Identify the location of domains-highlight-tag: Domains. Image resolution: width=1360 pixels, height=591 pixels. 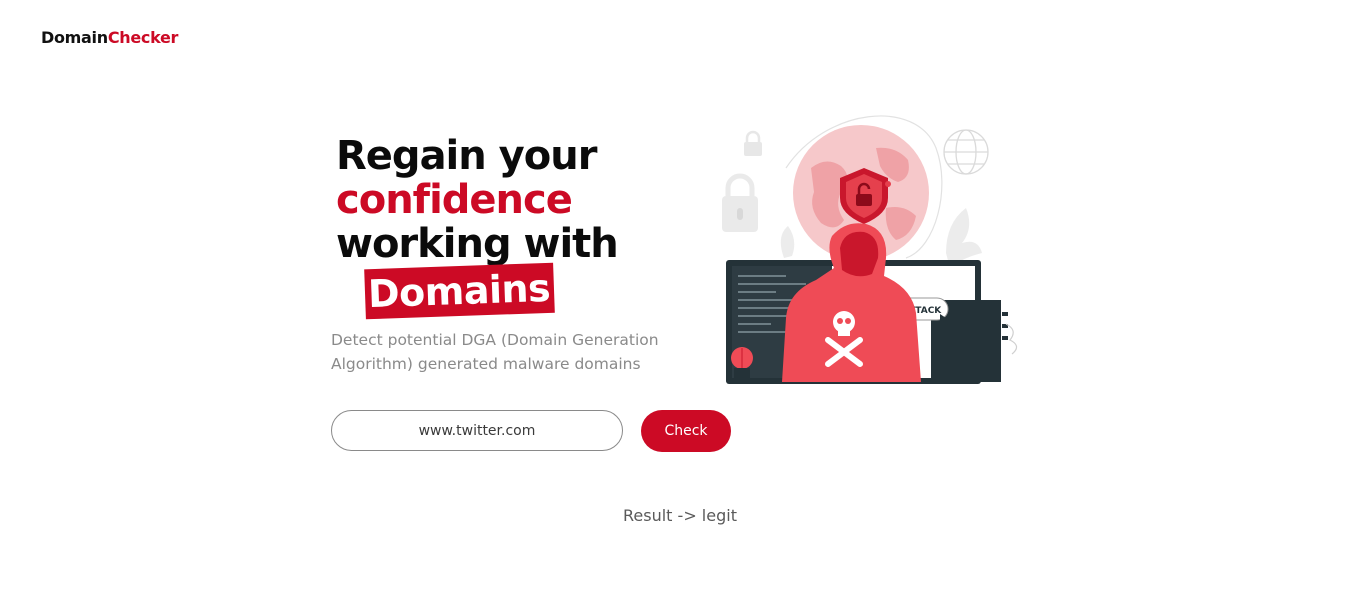
(459, 291).